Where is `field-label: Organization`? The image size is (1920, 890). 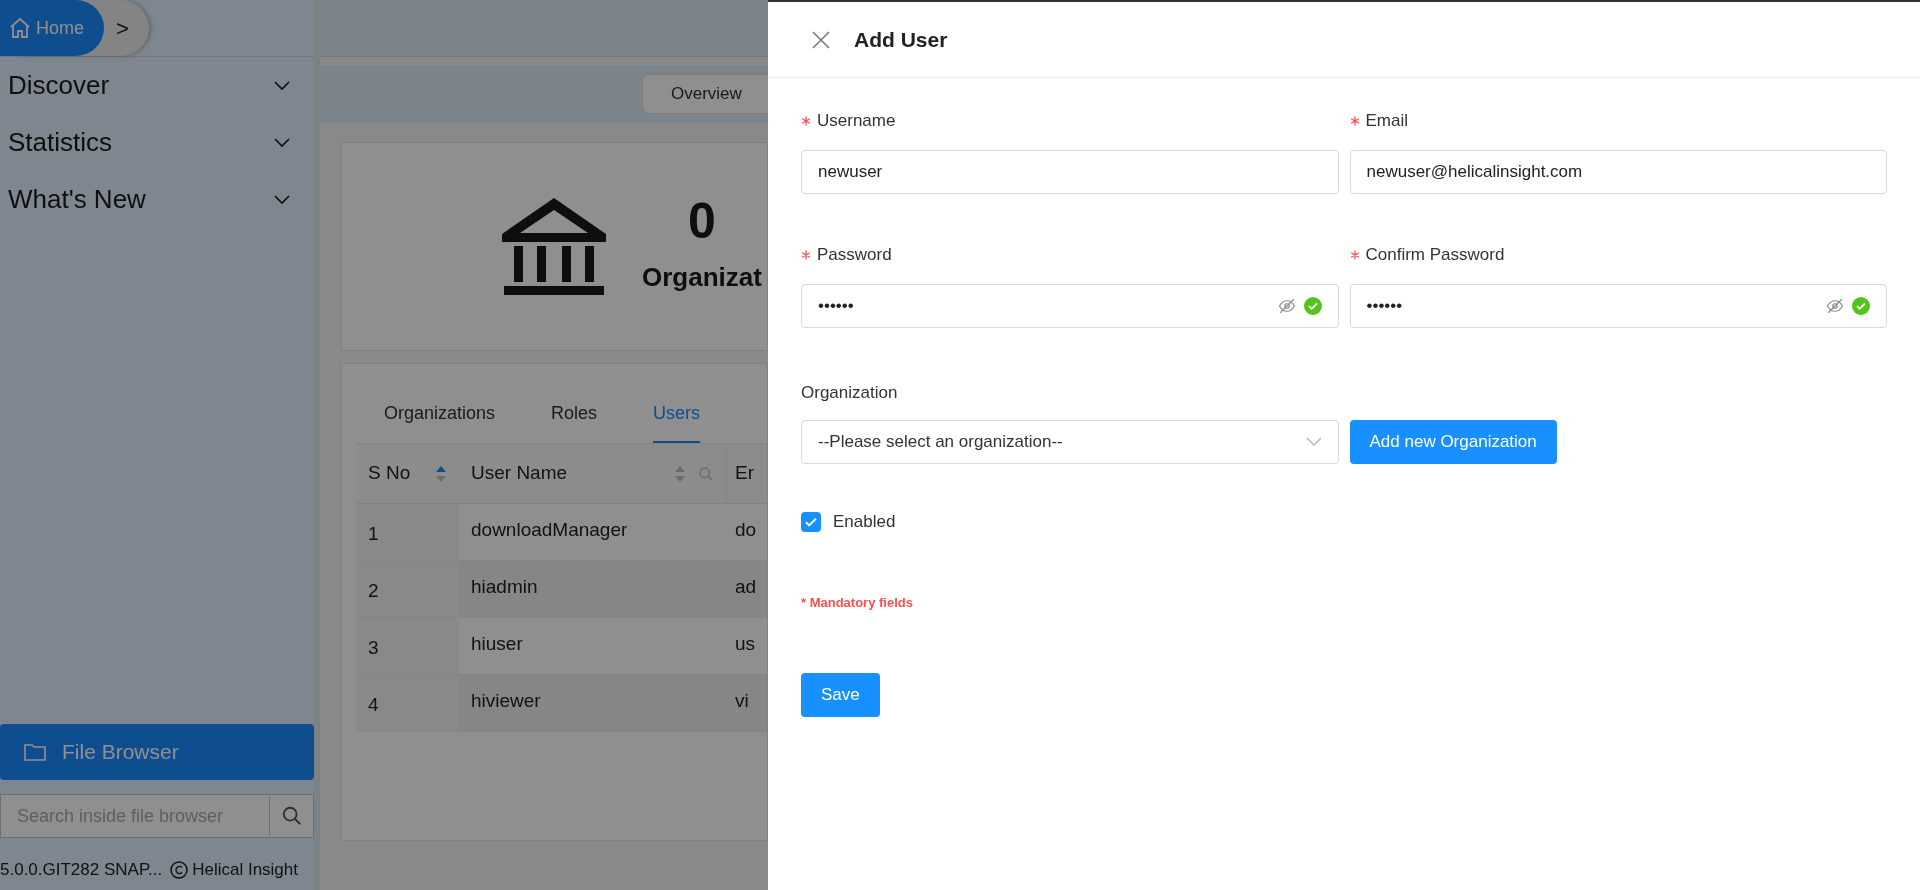
field-label: Organization is located at coordinates (850, 393).